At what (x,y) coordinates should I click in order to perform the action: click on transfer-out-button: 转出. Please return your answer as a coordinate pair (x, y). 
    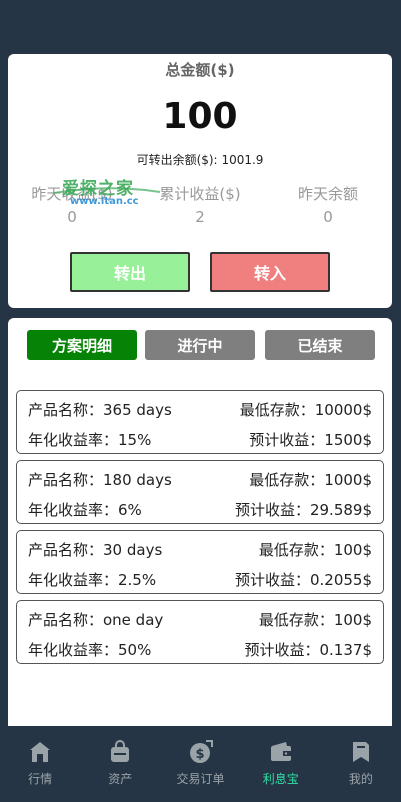
    Looking at the image, I should click on (130, 272).